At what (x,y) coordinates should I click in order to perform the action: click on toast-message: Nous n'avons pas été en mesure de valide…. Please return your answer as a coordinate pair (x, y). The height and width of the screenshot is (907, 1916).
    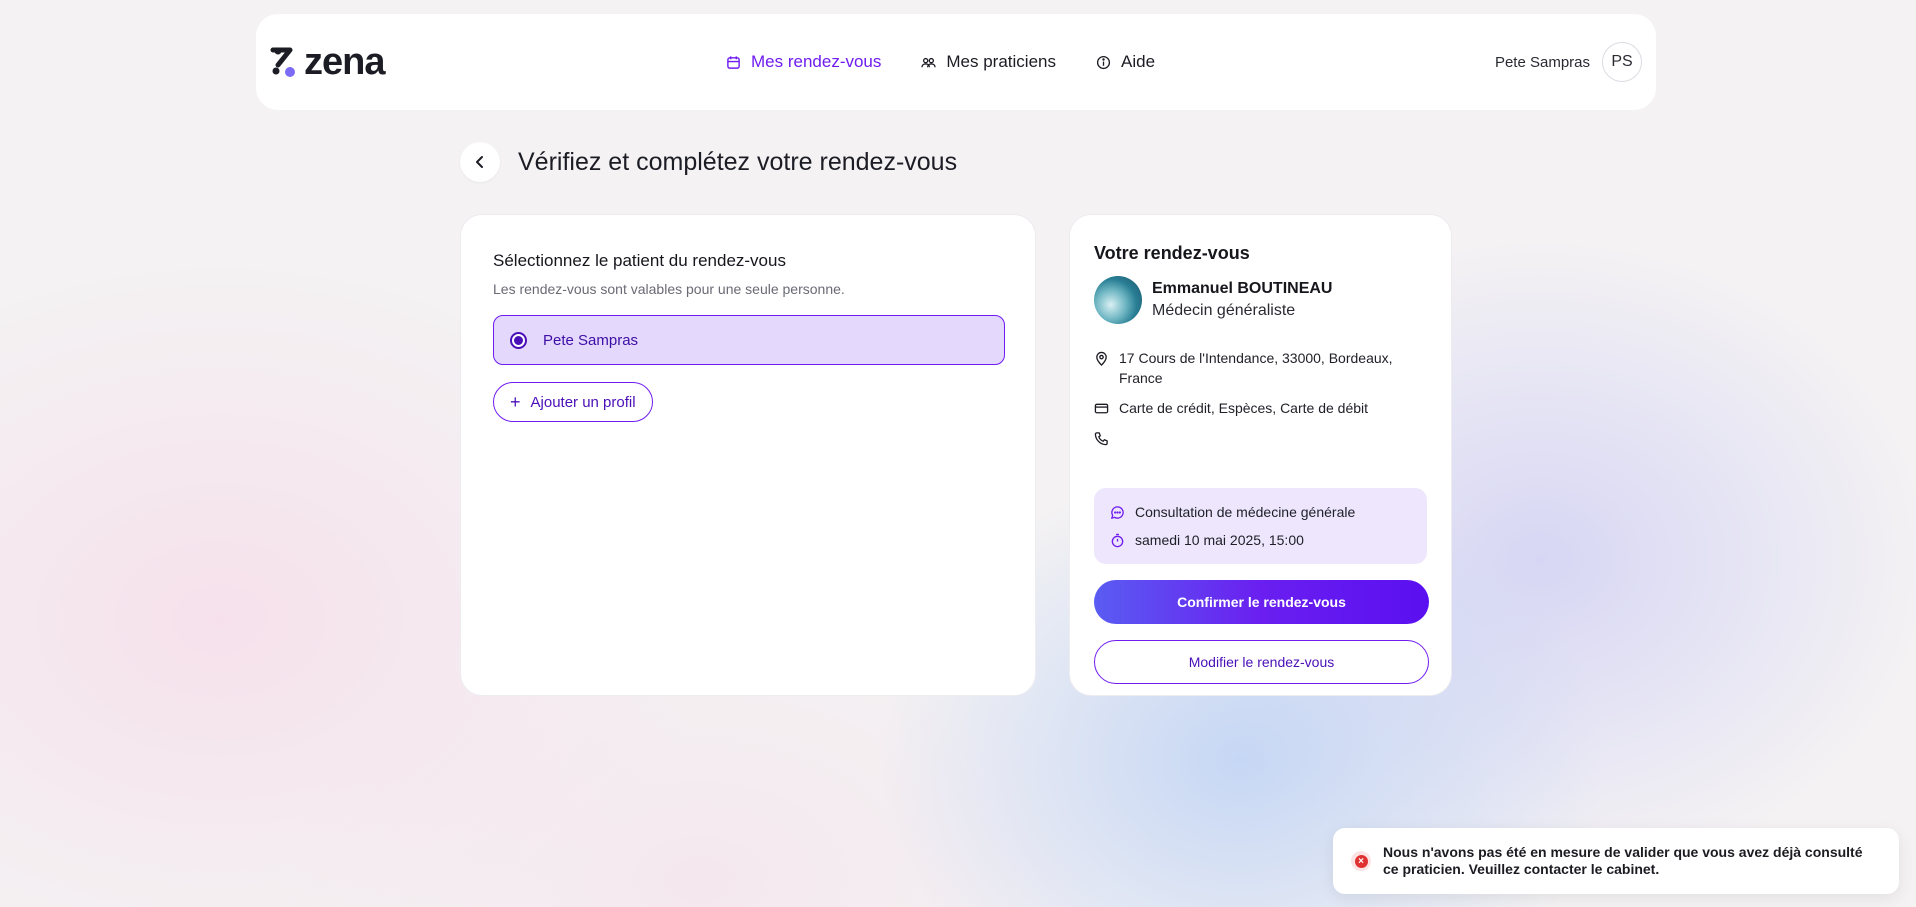
    Looking at the image, I should click on (1623, 860).